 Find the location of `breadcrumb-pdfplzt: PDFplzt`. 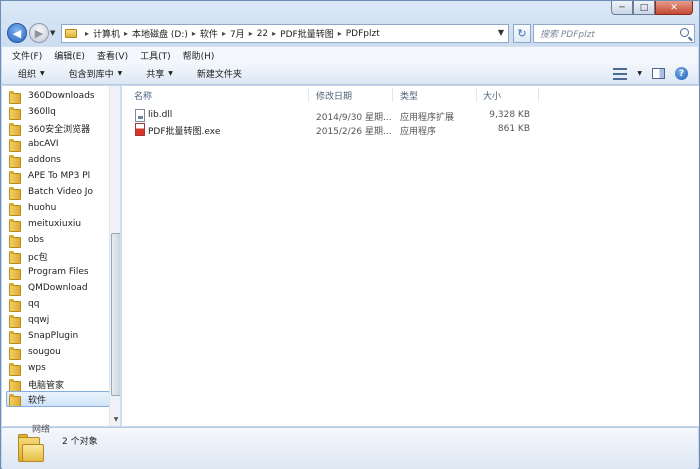

breadcrumb-pdfplzt: PDFplzt is located at coordinates (363, 34).